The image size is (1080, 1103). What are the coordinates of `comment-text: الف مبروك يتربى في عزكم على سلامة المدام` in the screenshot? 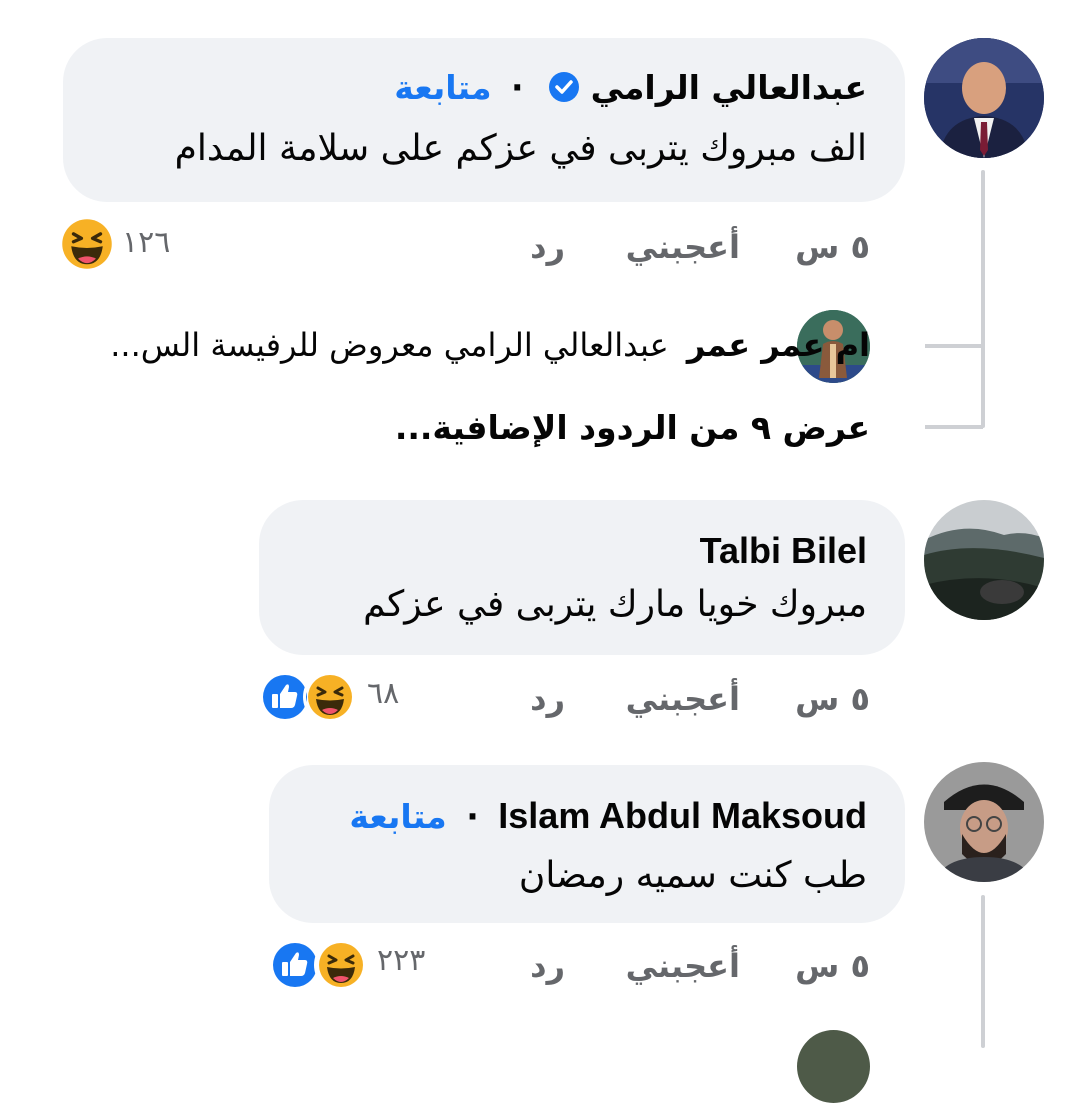 It's located at (520, 148).